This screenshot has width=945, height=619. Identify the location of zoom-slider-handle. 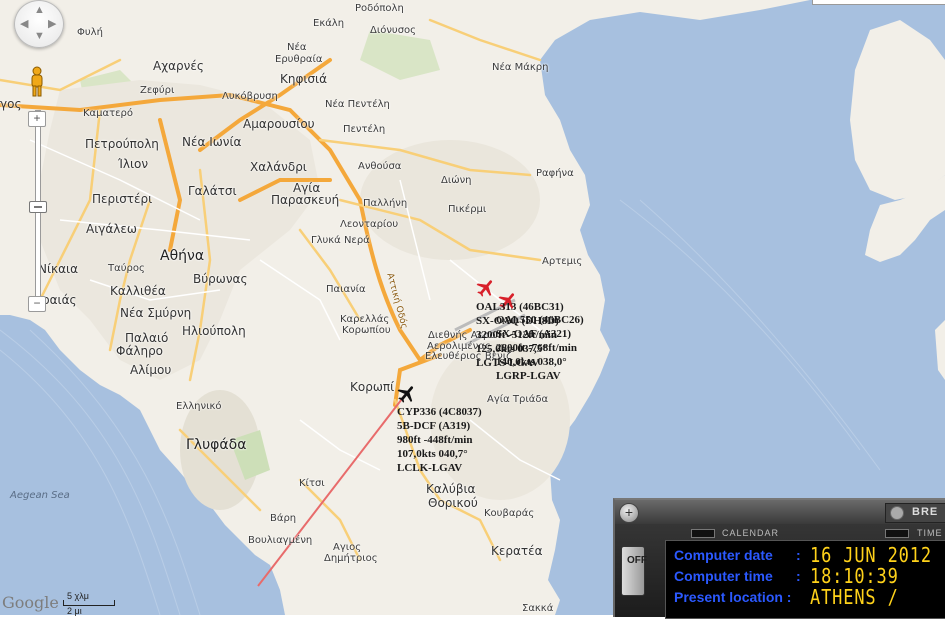
(38, 207).